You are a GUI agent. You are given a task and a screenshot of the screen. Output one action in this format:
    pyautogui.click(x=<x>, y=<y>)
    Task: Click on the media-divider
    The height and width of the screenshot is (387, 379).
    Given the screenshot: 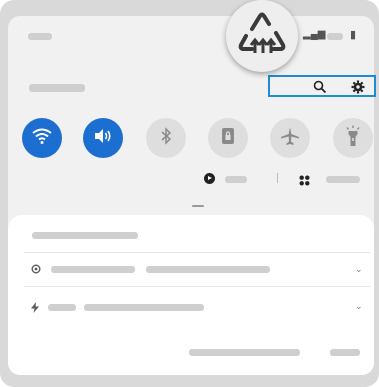 What is the action you would take?
    pyautogui.click(x=277, y=178)
    